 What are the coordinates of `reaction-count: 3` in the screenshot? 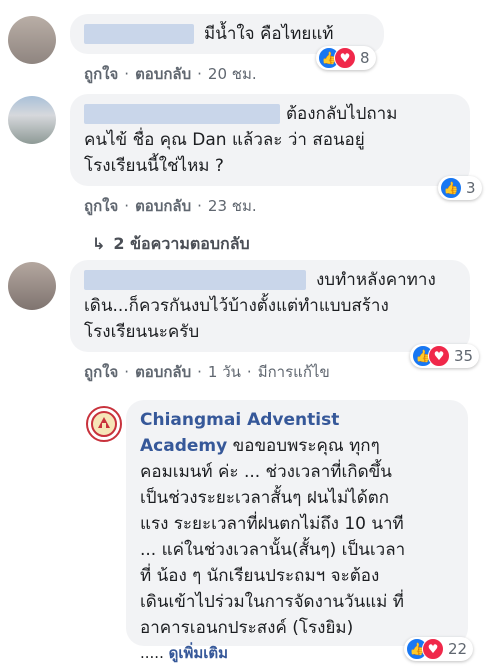 It's located at (471, 188).